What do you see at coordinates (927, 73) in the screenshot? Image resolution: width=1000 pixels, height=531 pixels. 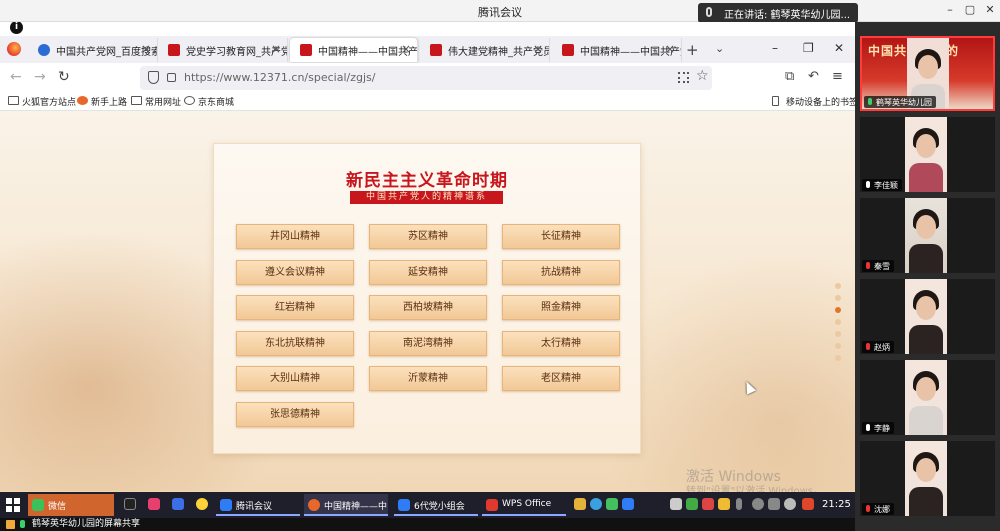 I see `participant-tile-speaker: 中国共产党人的 鹤琴英华幼儿园` at bounding box center [927, 73].